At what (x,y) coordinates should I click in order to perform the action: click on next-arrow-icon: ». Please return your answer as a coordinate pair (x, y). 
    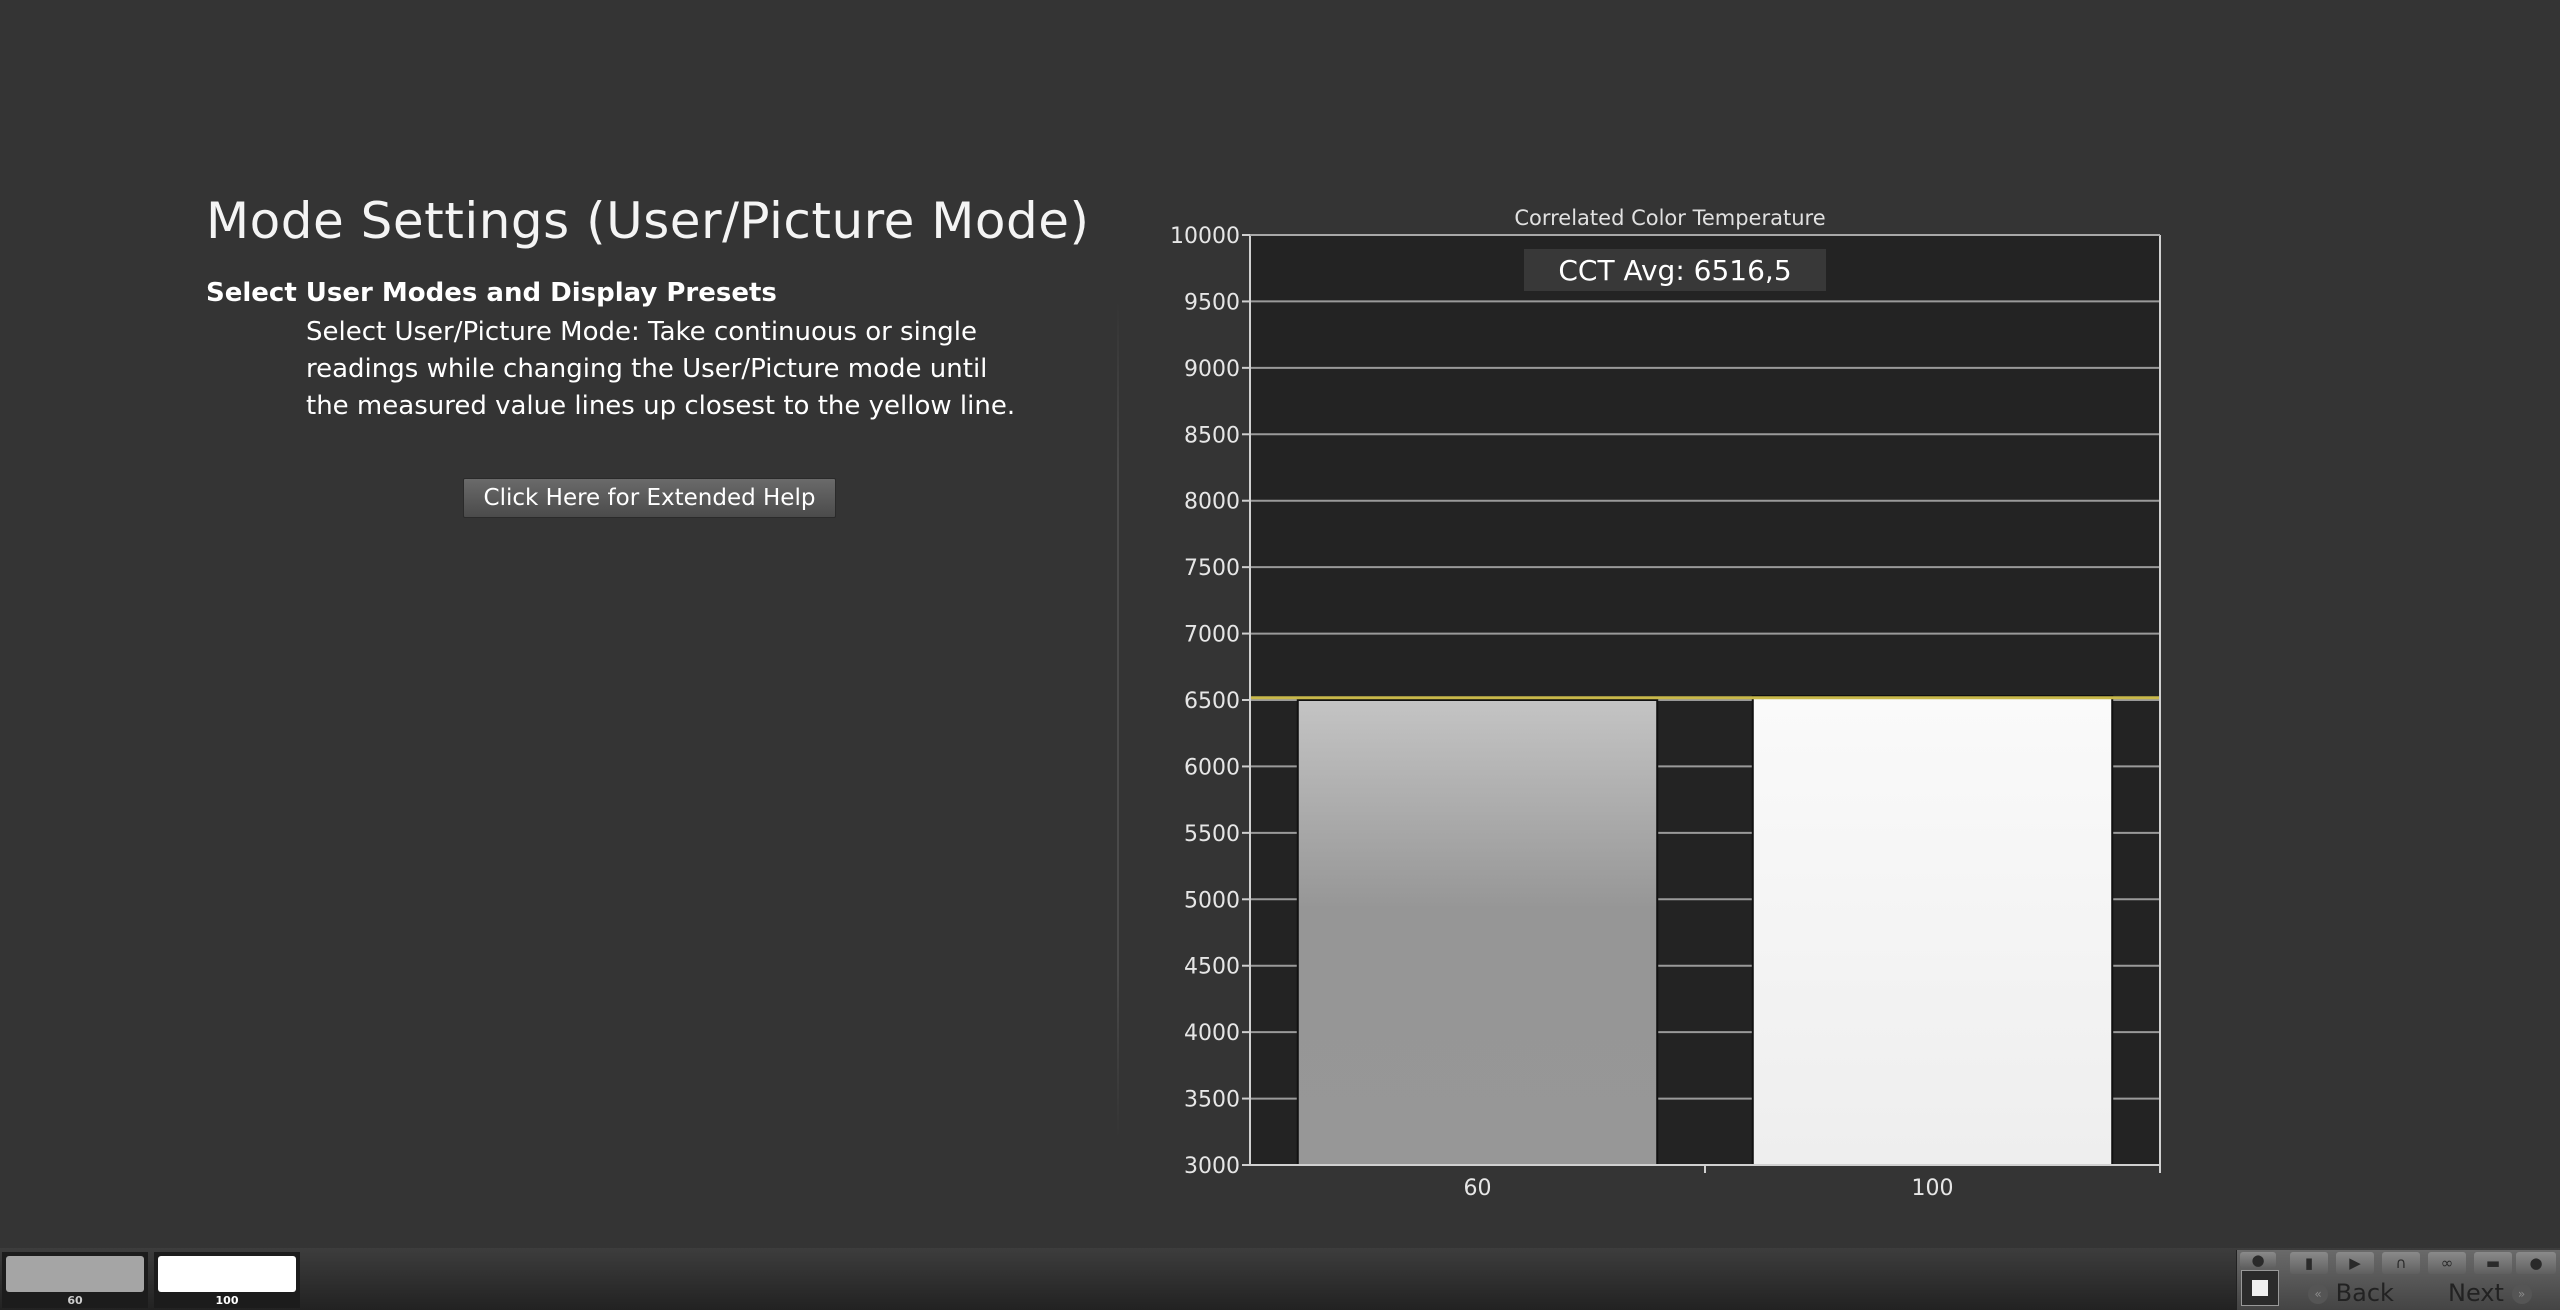
    Looking at the image, I should click on (2521, 1294).